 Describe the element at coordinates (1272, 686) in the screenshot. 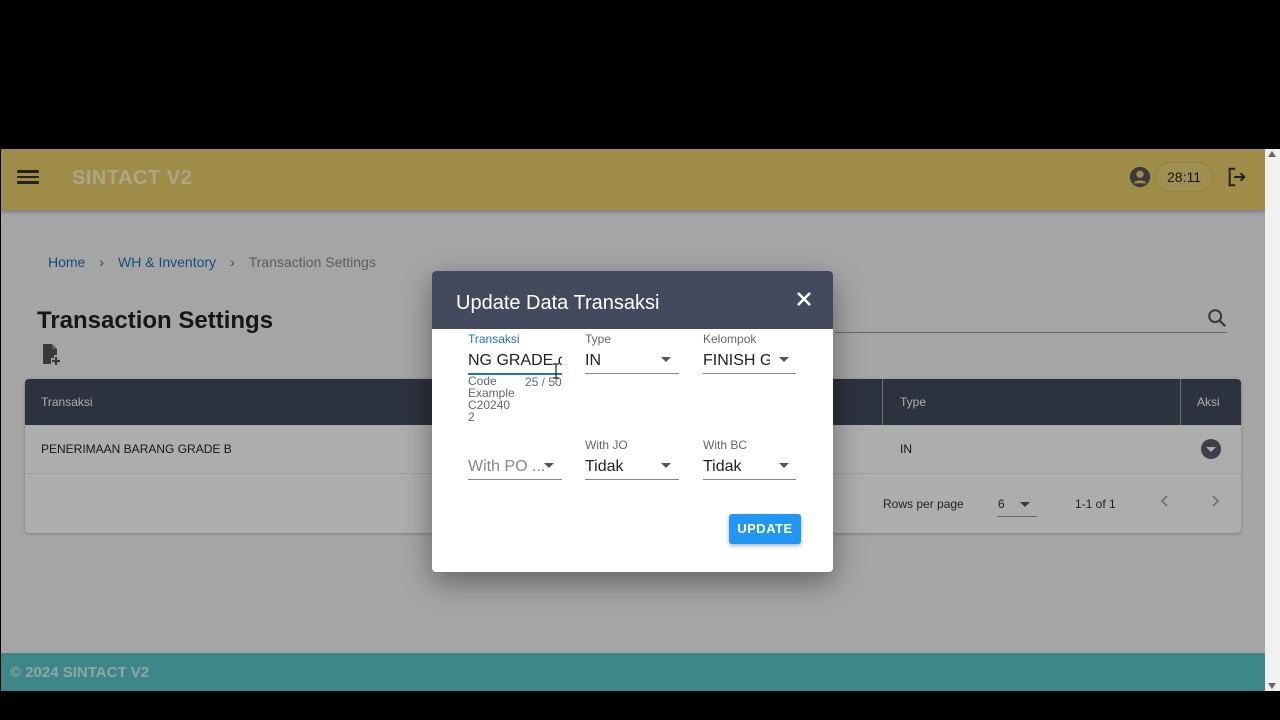

I see `scroll-down-icon` at that location.